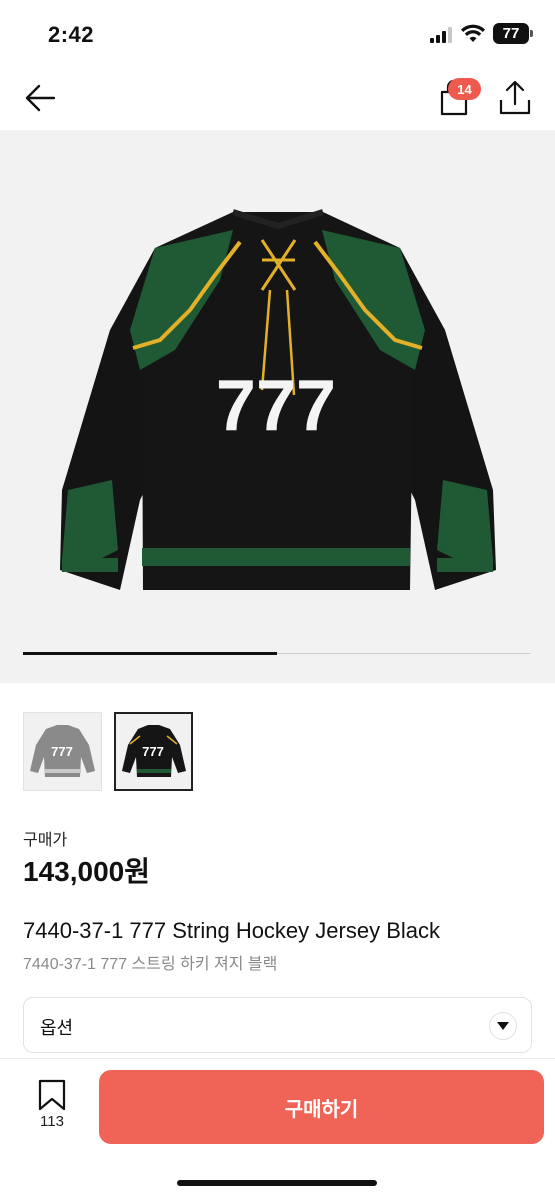  I want to click on image-progress-fill, so click(150, 653).